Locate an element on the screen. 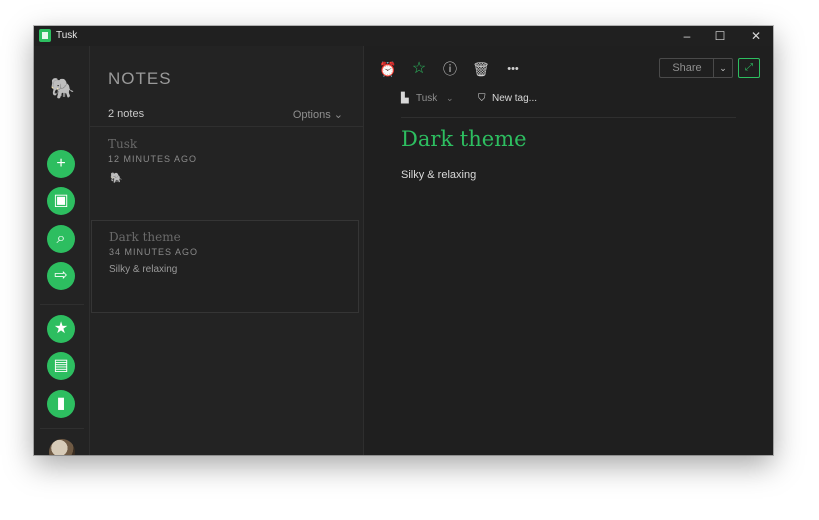 The width and height of the screenshot is (819, 520). notebooks-button: ▮ is located at coordinates (61, 404).